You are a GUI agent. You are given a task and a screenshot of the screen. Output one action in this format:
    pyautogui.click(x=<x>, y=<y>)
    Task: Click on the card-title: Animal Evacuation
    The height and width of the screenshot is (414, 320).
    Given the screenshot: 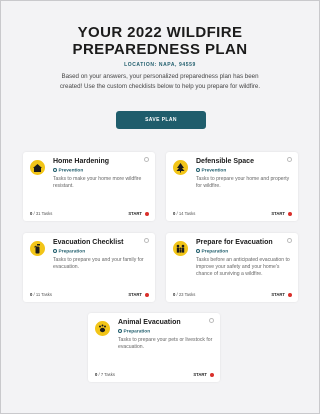 What is the action you would take?
    pyautogui.click(x=149, y=322)
    